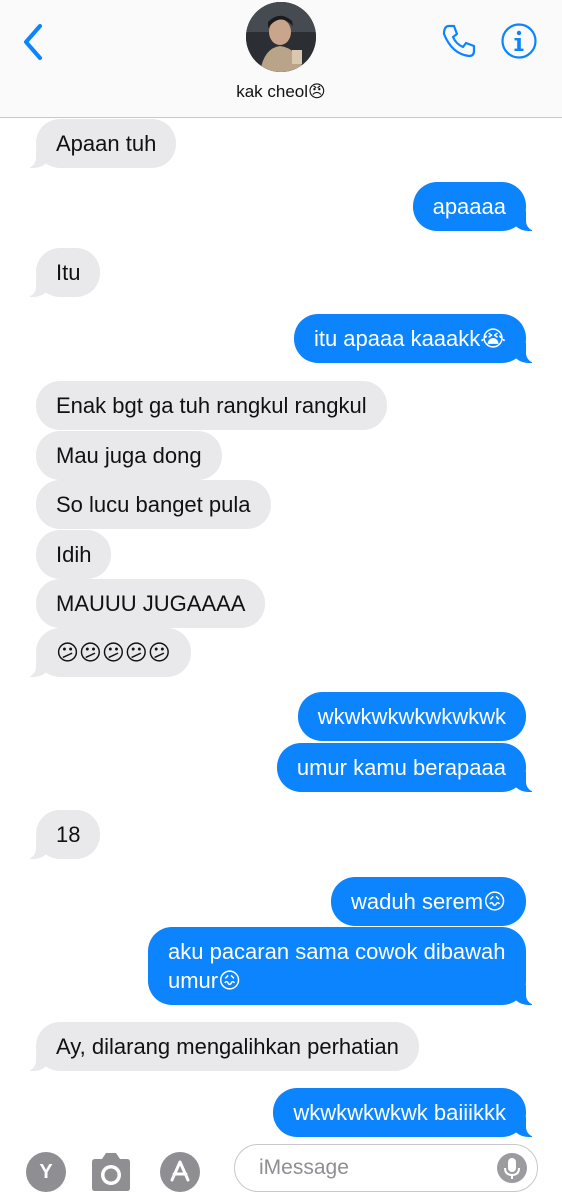 This screenshot has width=562, height=1200. I want to click on back-chevron-icon, so click(35, 42).